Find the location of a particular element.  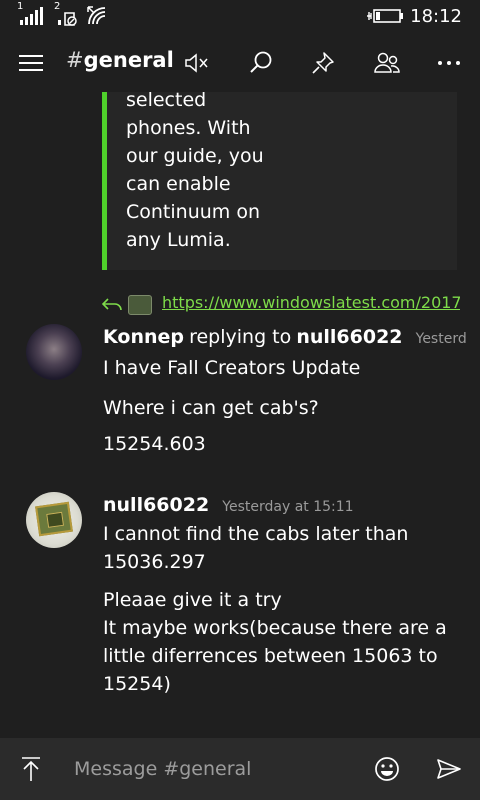

embed-line: phones. With is located at coordinates (188, 128).